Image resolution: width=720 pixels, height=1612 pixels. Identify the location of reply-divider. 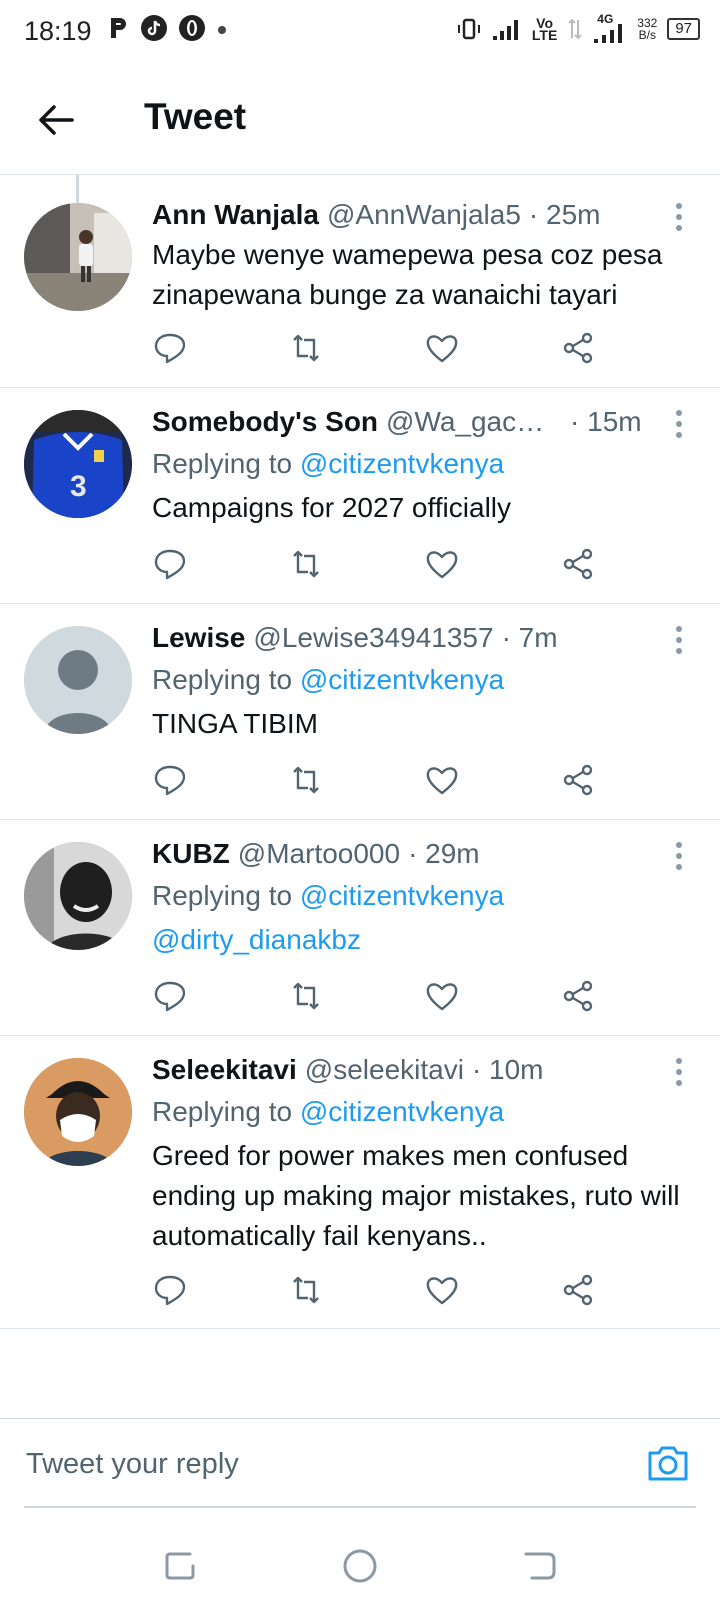
(360, 1507).